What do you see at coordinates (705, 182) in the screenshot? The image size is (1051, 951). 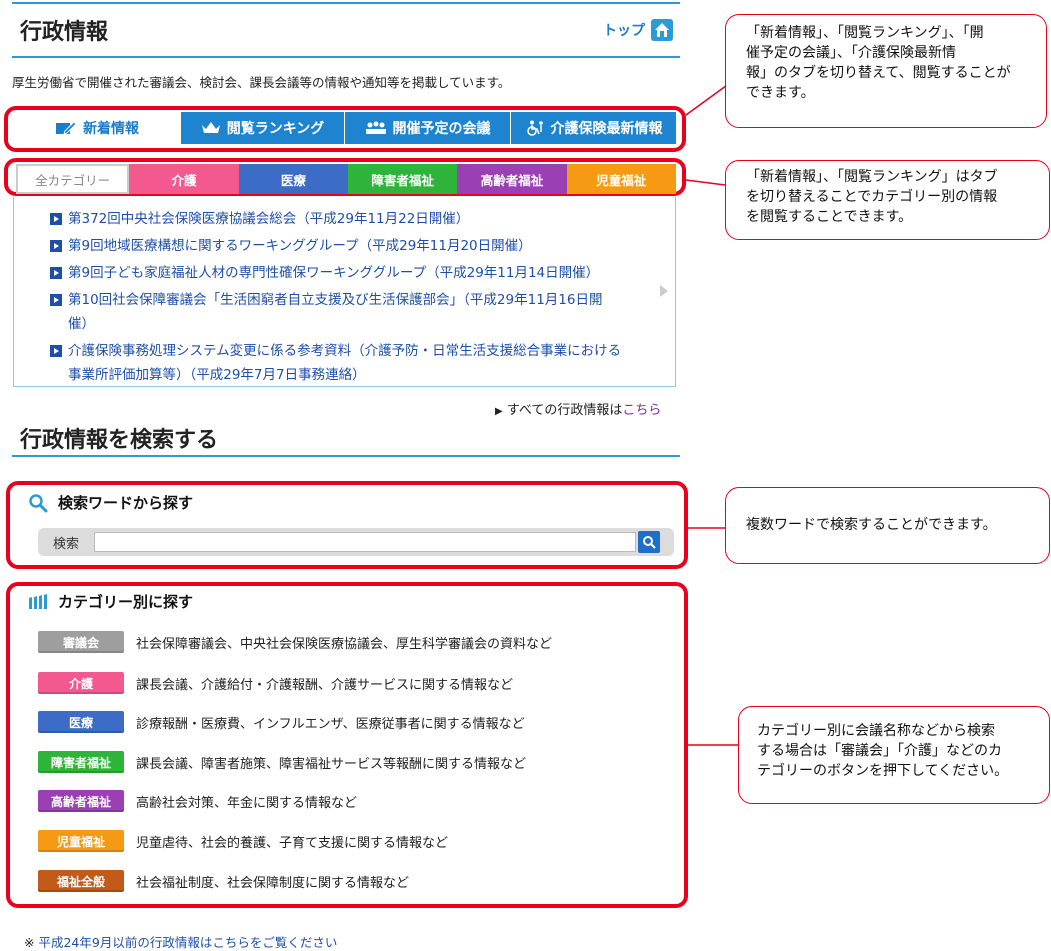 I see `callout-connector` at bounding box center [705, 182].